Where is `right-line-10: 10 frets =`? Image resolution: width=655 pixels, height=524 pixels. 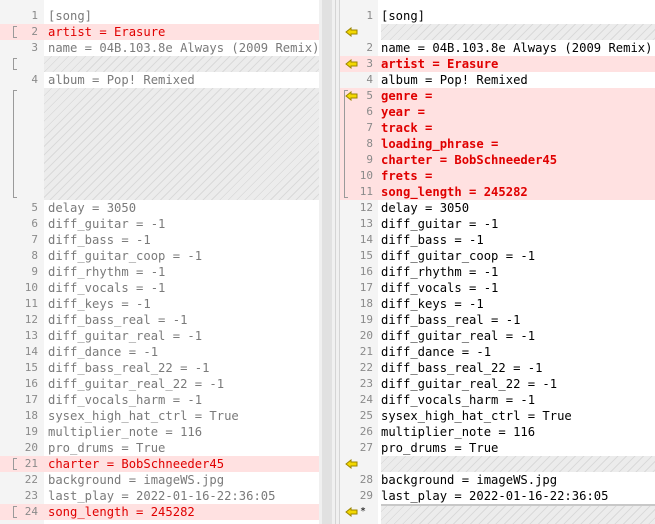 right-line-10: 10 frets = is located at coordinates (497, 176).